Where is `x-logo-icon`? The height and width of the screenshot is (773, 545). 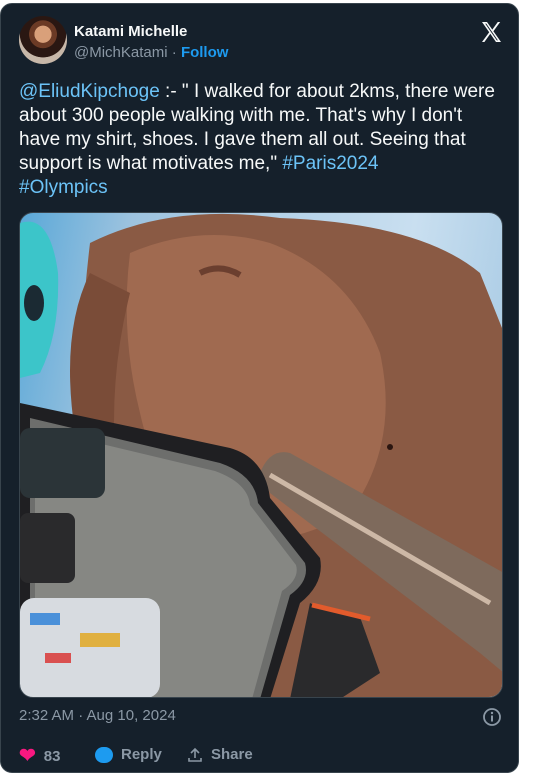 x-logo-icon is located at coordinates (491, 32).